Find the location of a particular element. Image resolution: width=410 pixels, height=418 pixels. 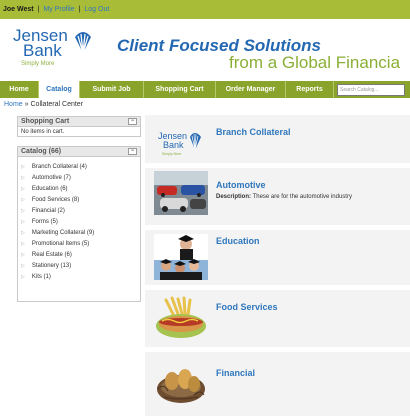

my-profile-link: My Profile is located at coordinates (58, 9).